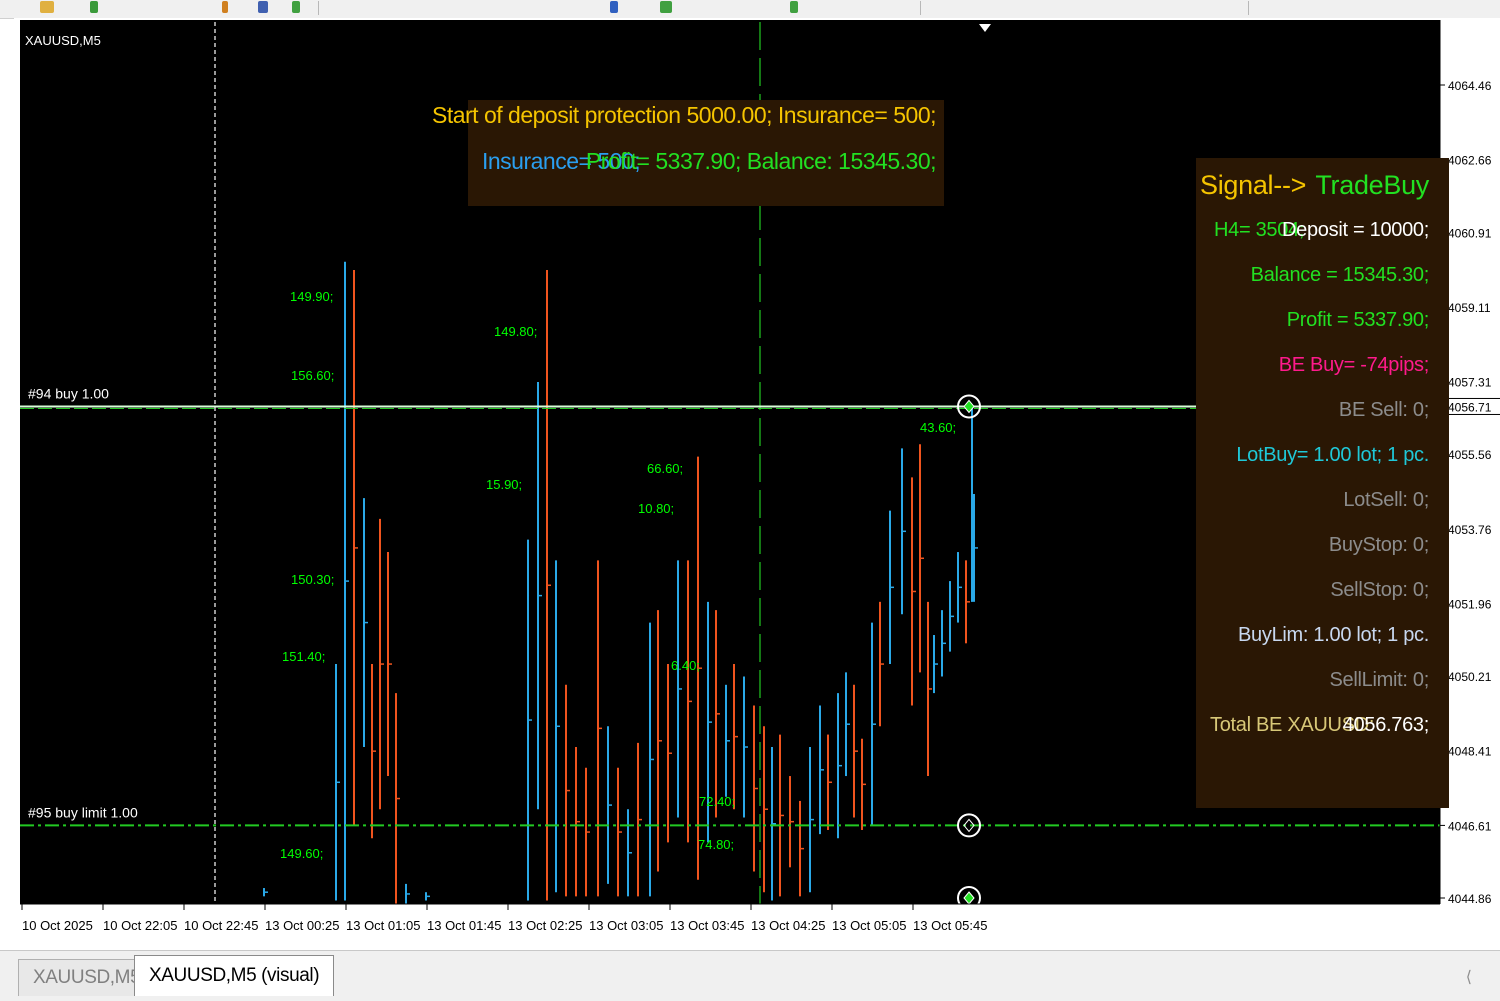 Image resolution: width=1500 pixels, height=1001 pixels. Describe the element at coordinates (1470, 826) in the screenshot. I see `price-axis-label: 4046.61` at that location.